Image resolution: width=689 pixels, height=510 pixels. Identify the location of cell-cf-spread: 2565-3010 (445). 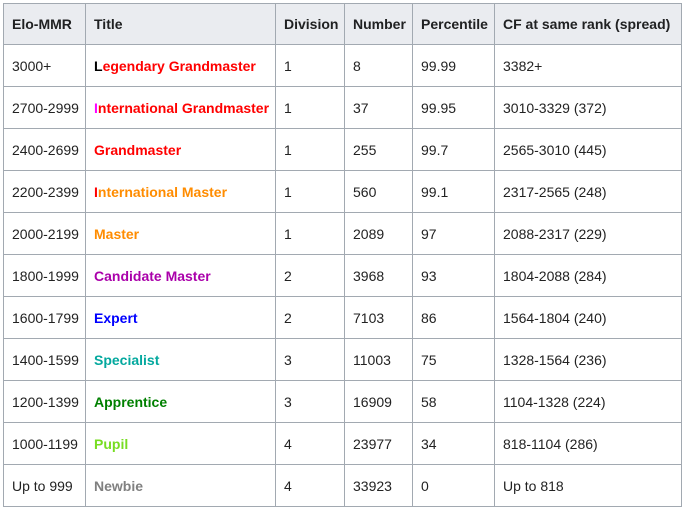
(588, 149).